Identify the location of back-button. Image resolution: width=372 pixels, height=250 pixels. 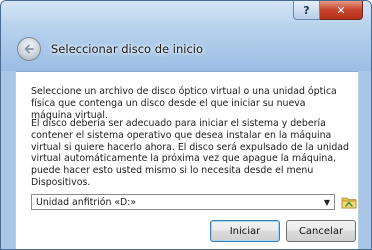
(29, 49).